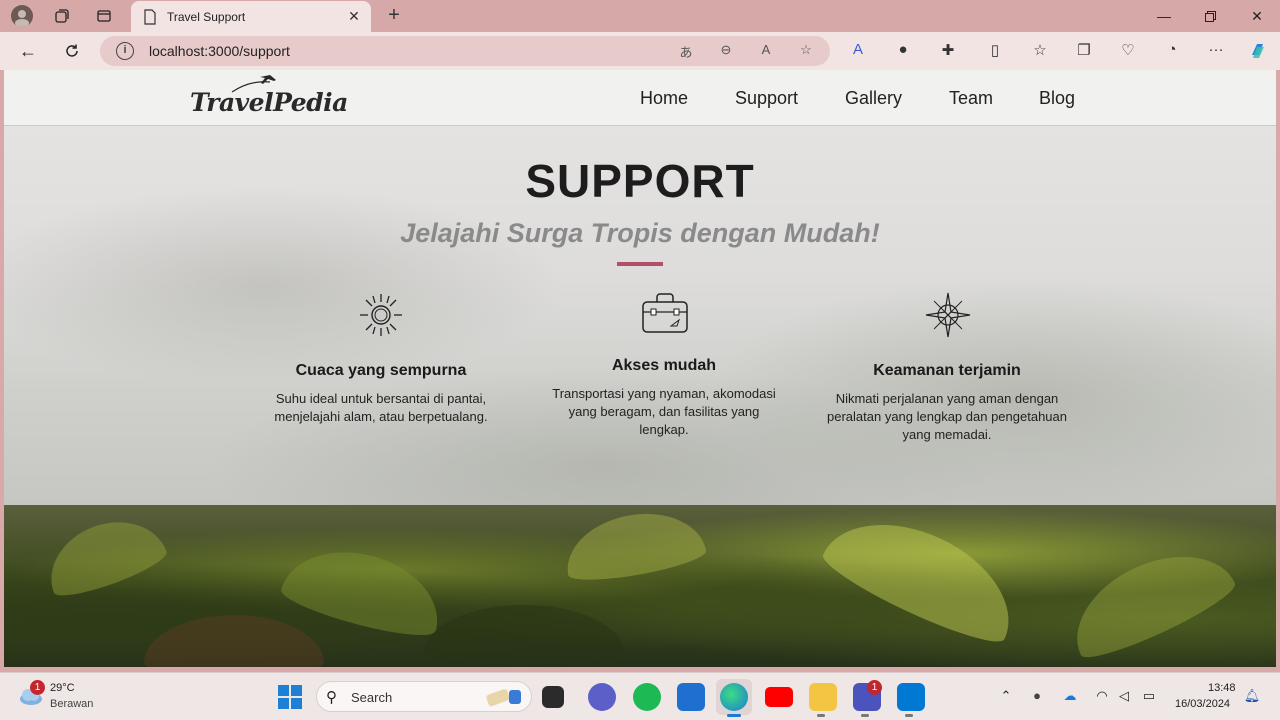 The image size is (1280, 720). I want to click on tab-title: Travel Support, so click(206, 16).